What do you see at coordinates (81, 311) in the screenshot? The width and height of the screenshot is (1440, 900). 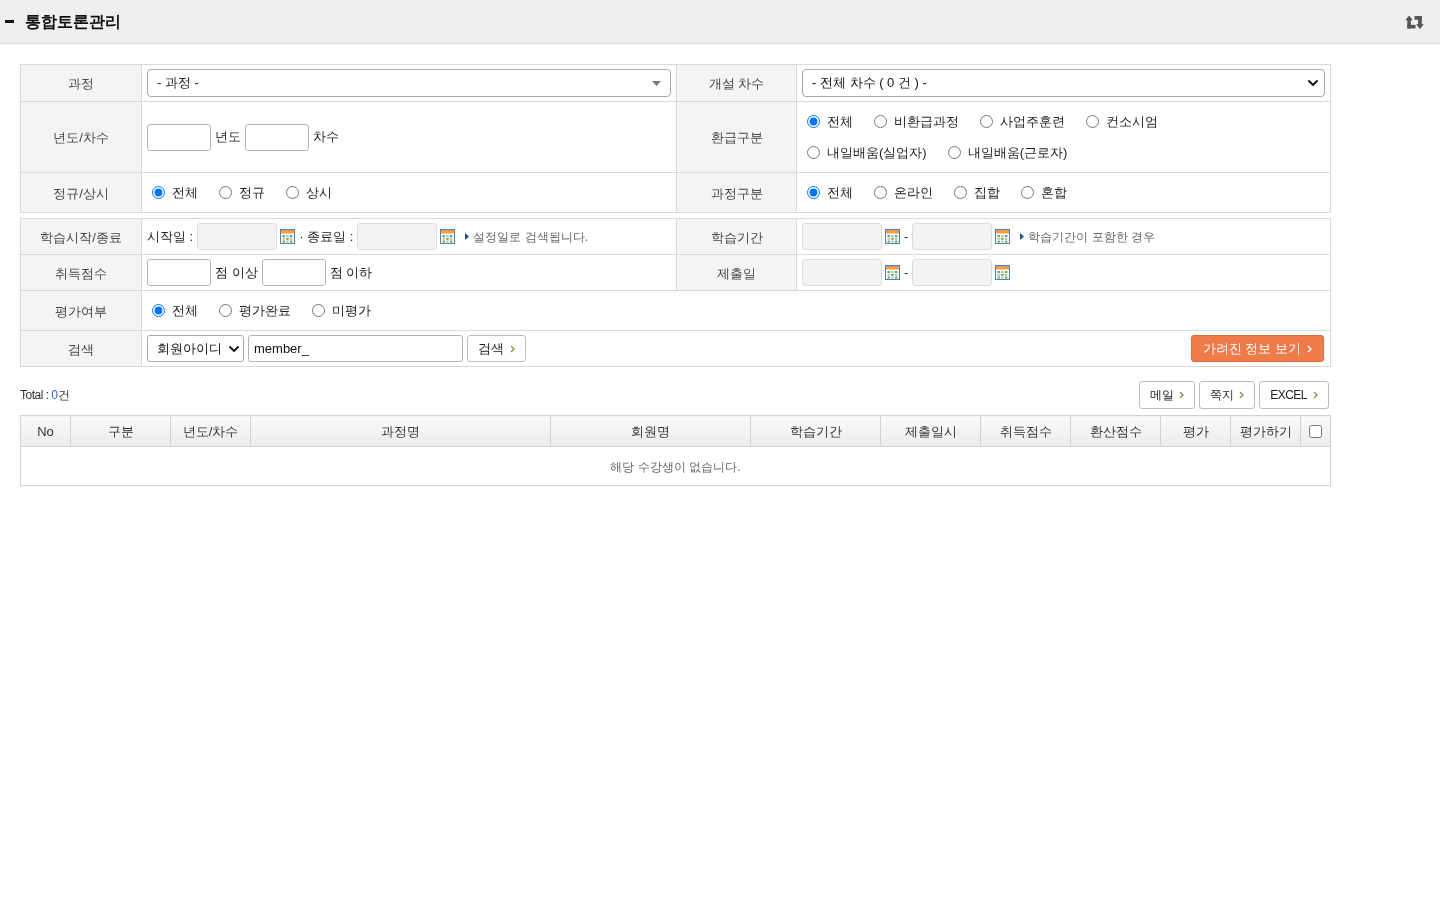 I see `field-label: 평가여부` at bounding box center [81, 311].